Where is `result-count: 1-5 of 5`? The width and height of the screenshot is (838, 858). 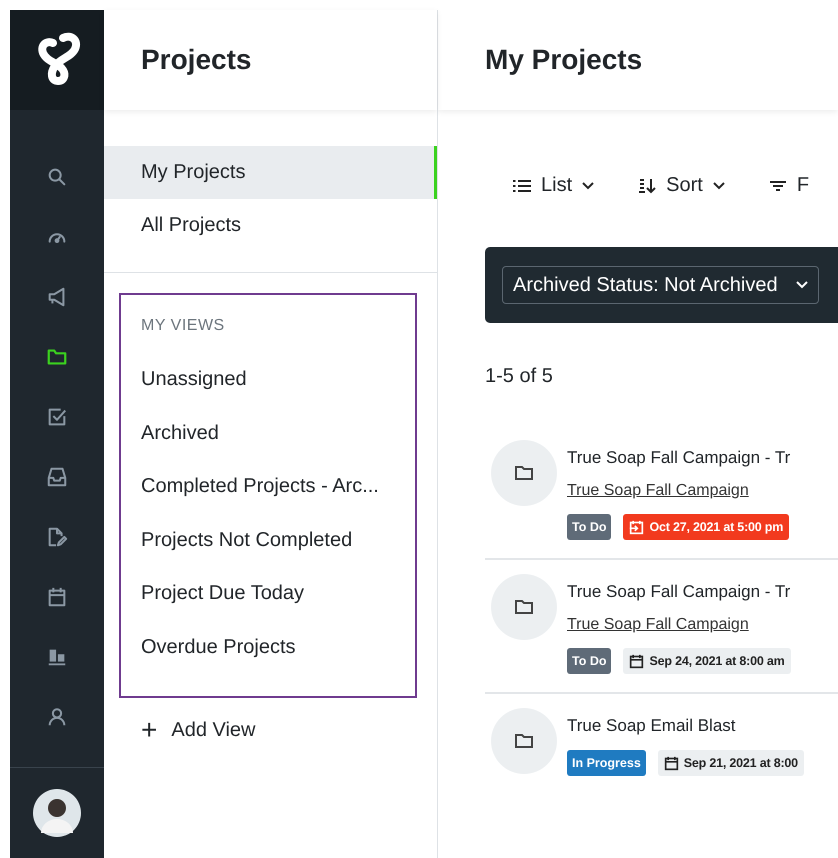
result-count: 1-5 of 5 is located at coordinates (519, 376).